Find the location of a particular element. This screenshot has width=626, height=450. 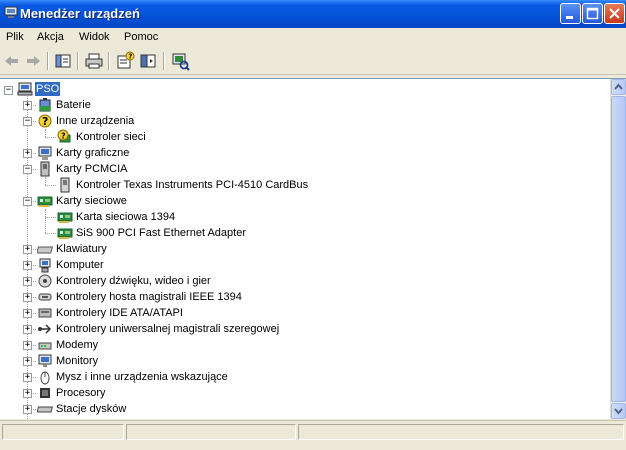

tree-item-label: Baterie is located at coordinates (73, 105).